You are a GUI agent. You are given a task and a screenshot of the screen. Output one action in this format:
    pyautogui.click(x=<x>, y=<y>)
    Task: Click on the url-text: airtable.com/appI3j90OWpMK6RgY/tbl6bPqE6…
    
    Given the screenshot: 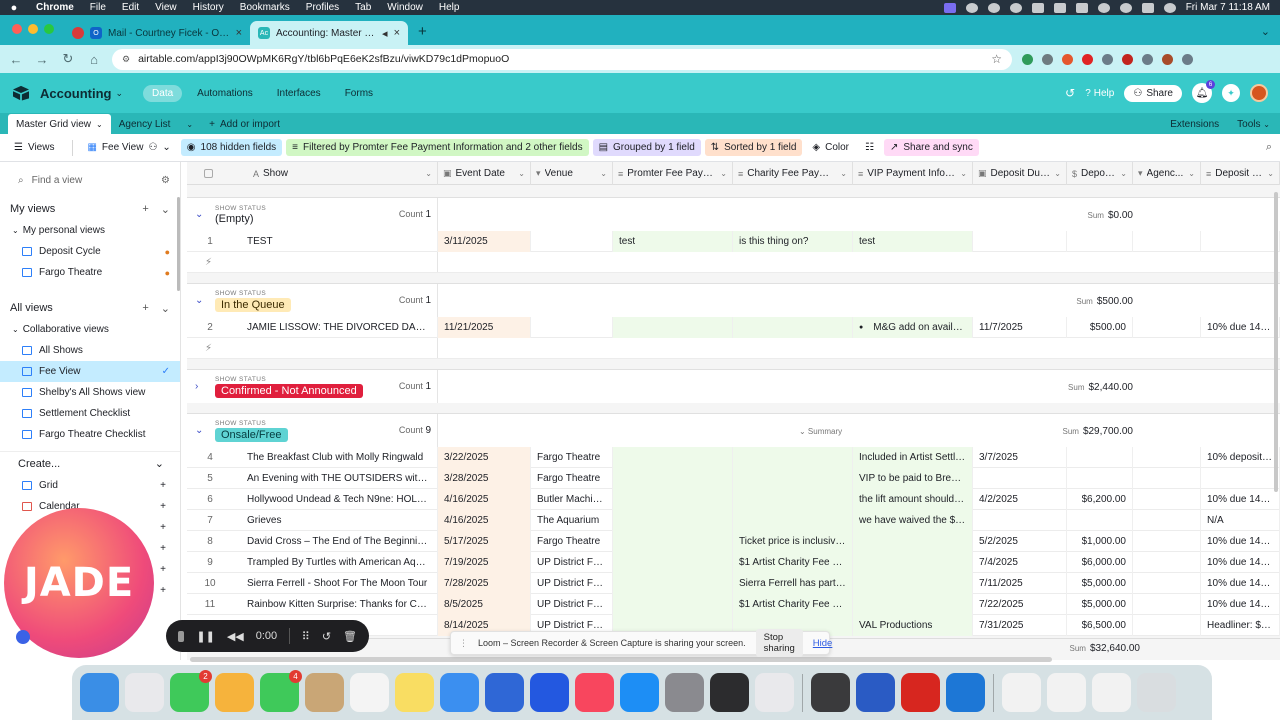 What is the action you would take?
    pyautogui.click(x=560, y=59)
    